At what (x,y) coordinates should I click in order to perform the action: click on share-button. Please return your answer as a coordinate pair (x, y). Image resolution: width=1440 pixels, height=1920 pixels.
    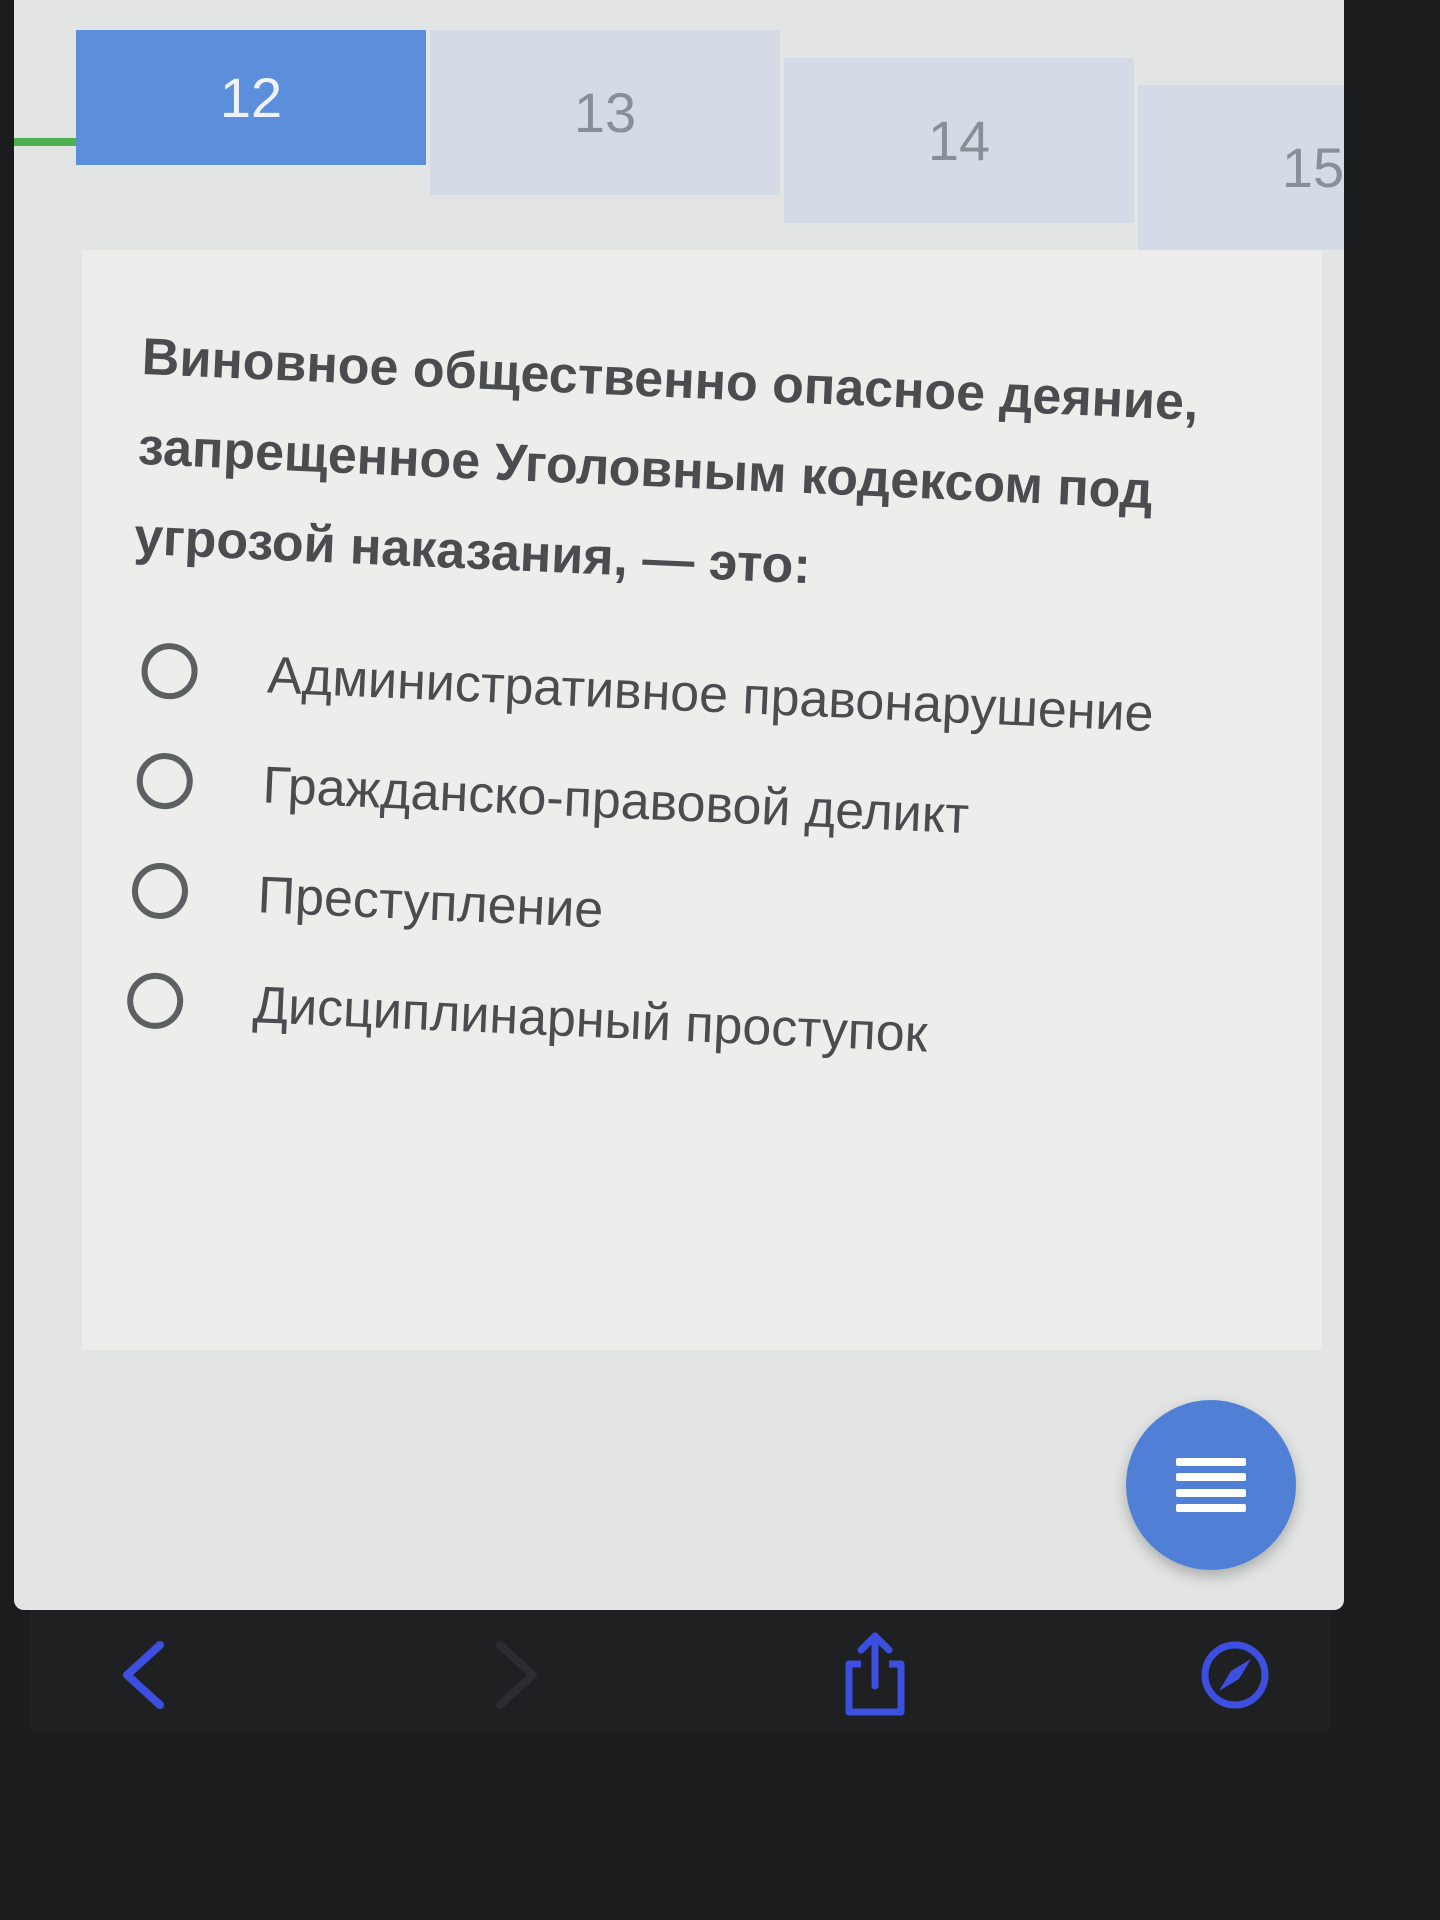
    Looking at the image, I should click on (875, 1675).